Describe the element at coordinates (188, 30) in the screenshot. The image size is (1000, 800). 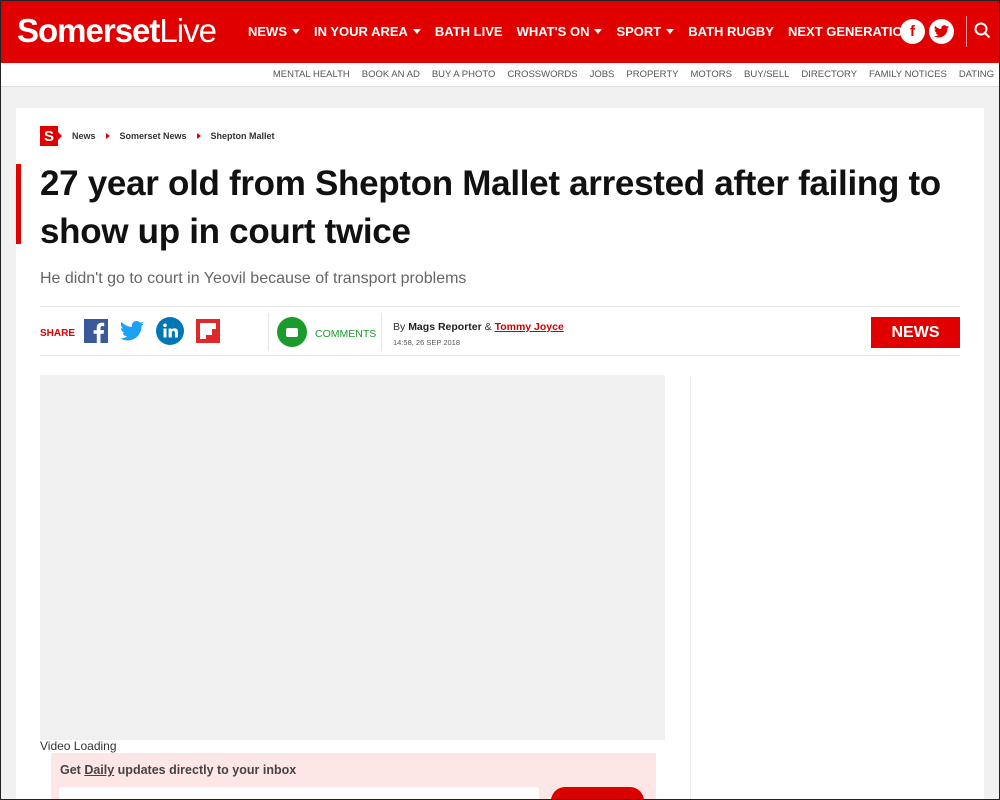
I see `logo-light: Live` at that location.